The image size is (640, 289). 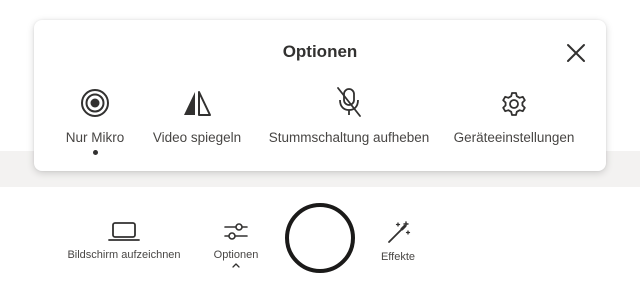 What do you see at coordinates (124, 255) in the screenshot?
I see `screen-record-label: Bildschirm aufzeichnen` at bounding box center [124, 255].